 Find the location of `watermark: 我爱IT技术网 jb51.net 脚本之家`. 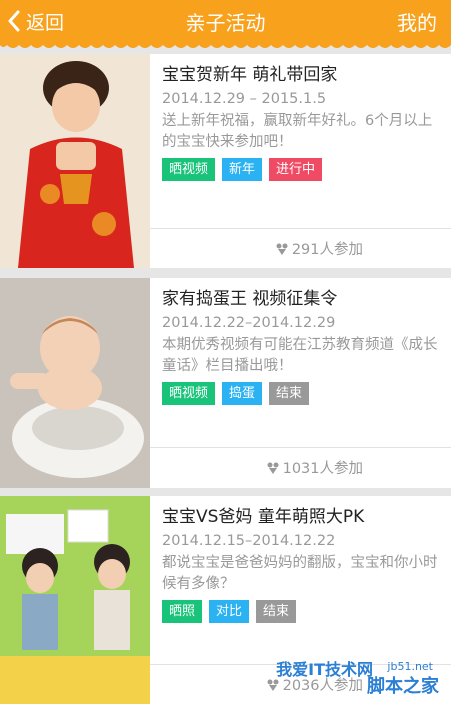

watermark: 我爱IT技术网 jb51.net 脚本之家 is located at coordinates (344, 667).